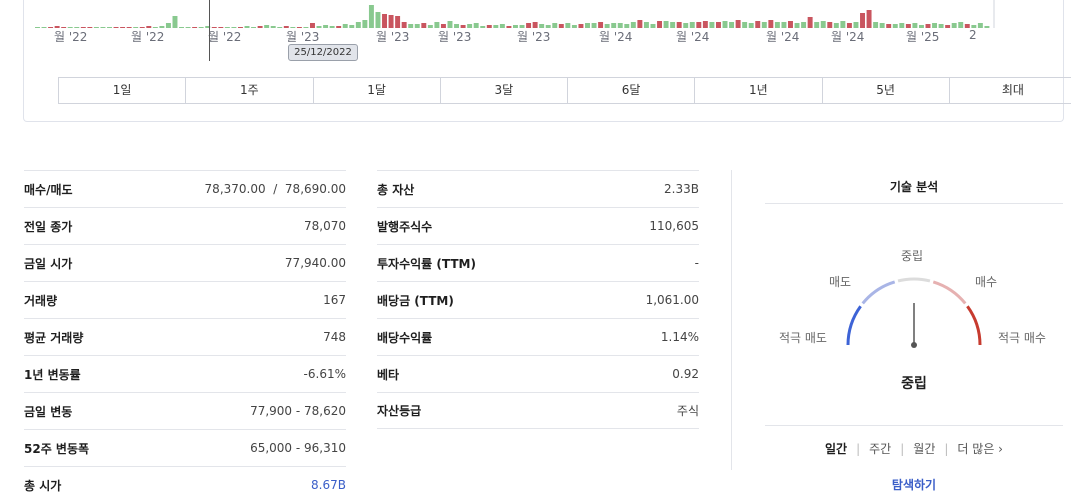 The width and height of the screenshot is (1071, 503). Describe the element at coordinates (1010, 90) in the screenshot. I see `range-button-max: 최대` at that location.